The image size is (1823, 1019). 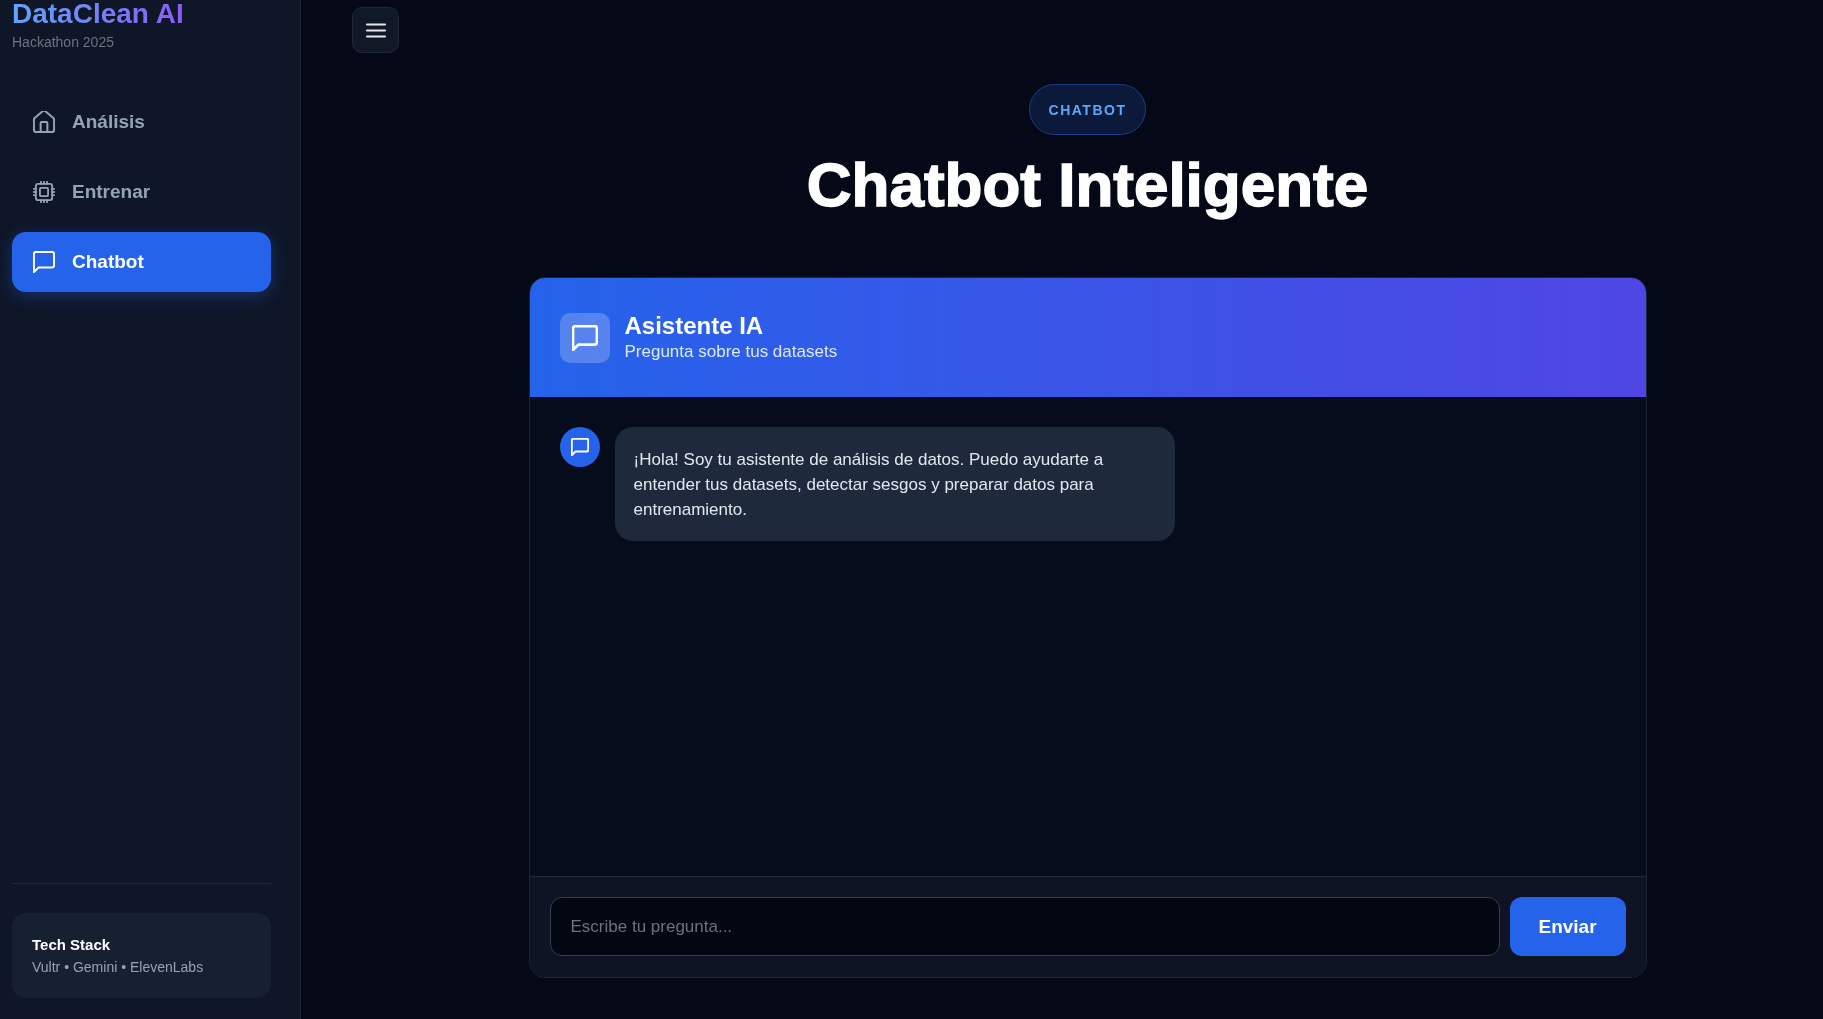 I want to click on sidebar-nav-item: Chatbot, so click(x=141, y=262).